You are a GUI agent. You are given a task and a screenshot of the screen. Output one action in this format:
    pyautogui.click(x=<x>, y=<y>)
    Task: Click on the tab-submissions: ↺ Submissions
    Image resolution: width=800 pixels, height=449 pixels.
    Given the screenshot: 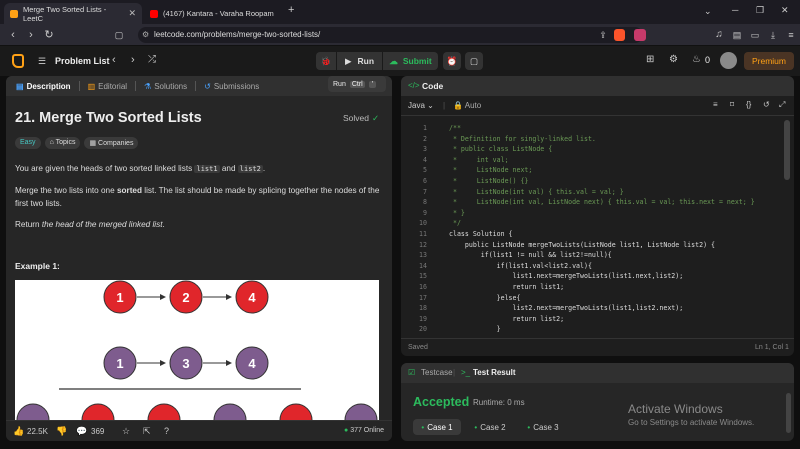 What is the action you would take?
    pyautogui.click(x=231, y=86)
    